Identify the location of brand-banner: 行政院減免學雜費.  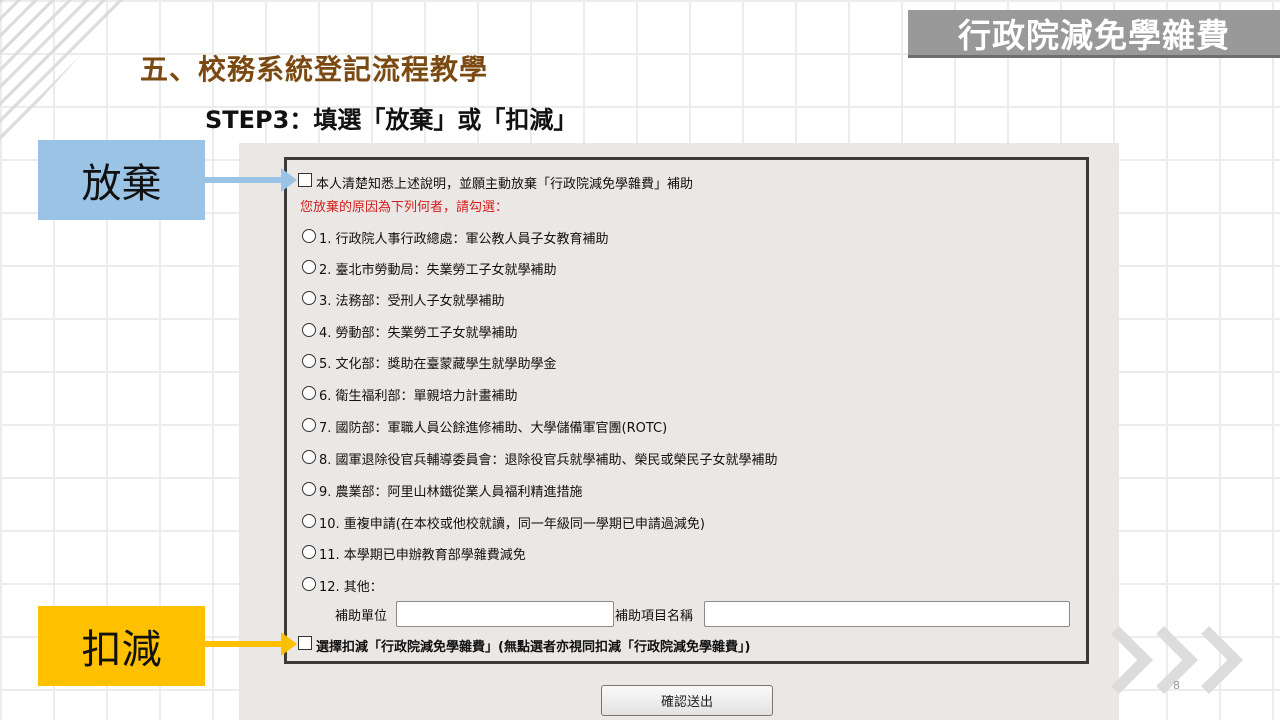
(1094, 32).